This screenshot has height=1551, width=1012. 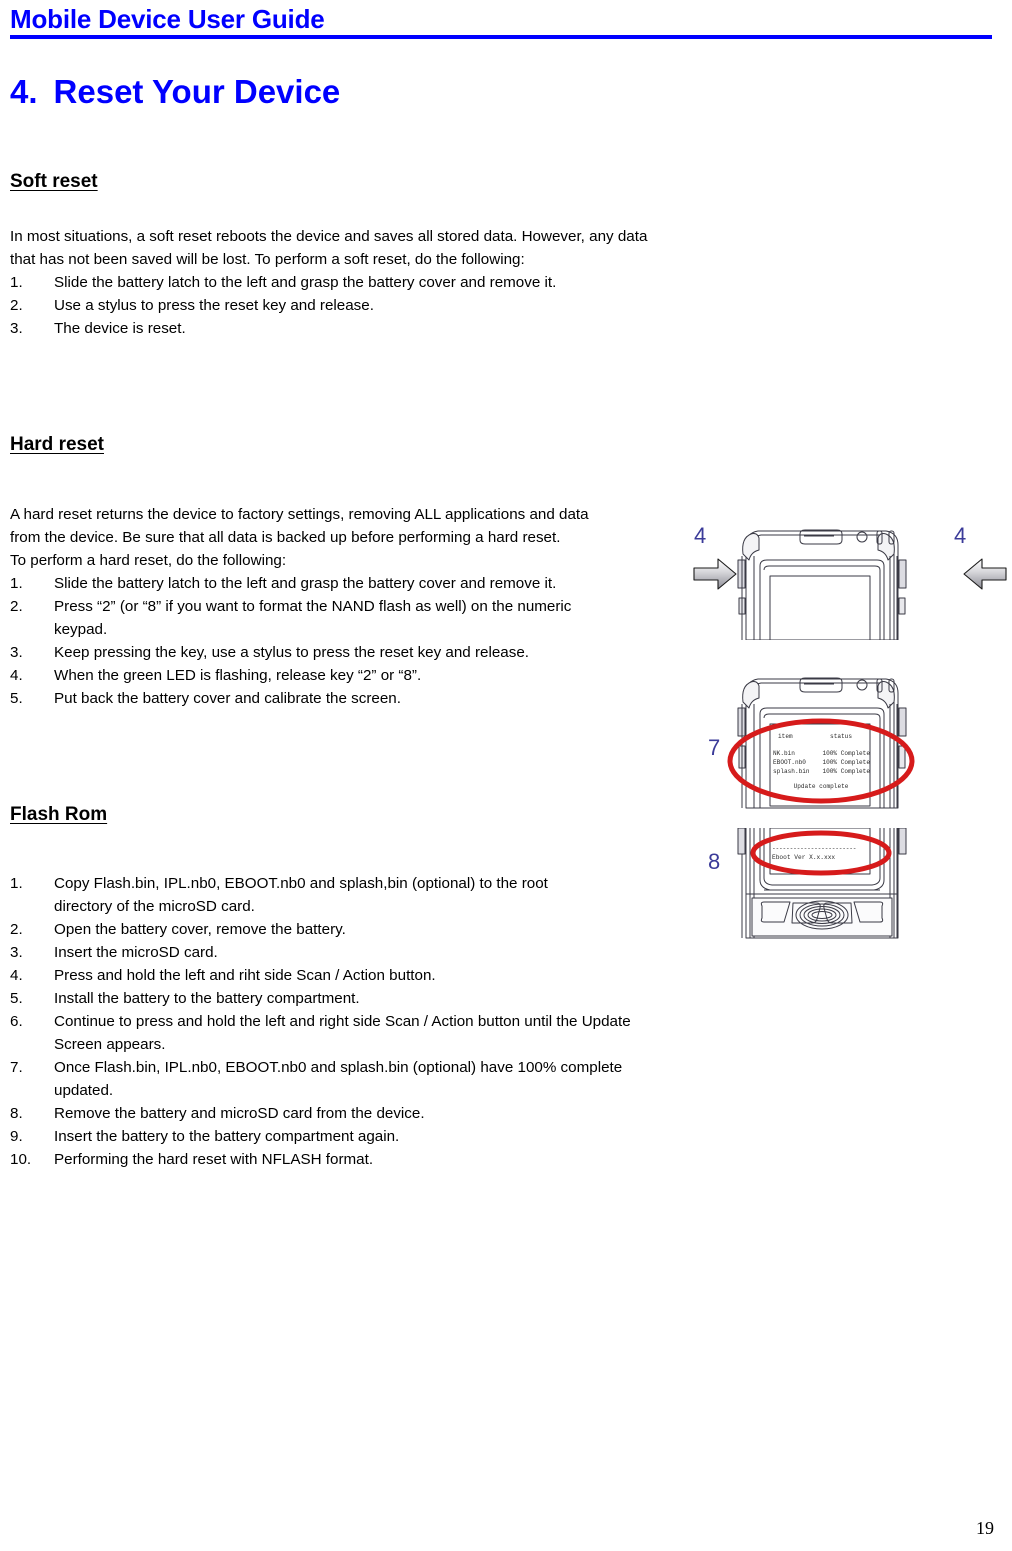 I want to click on list-marker: 6., so click(x=16, y=1021).